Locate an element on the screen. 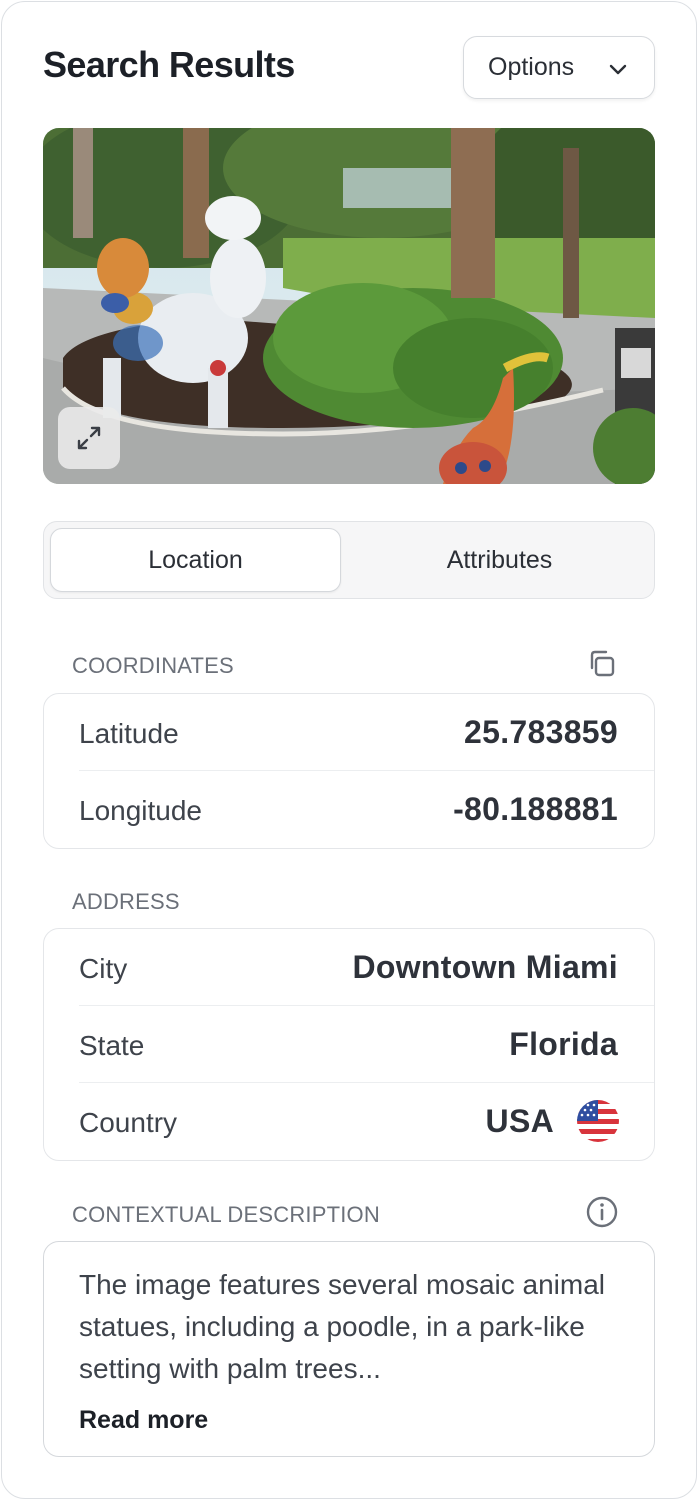 This screenshot has height=1500, width=698. country-label: Country is located at coordinates (128, 1122).